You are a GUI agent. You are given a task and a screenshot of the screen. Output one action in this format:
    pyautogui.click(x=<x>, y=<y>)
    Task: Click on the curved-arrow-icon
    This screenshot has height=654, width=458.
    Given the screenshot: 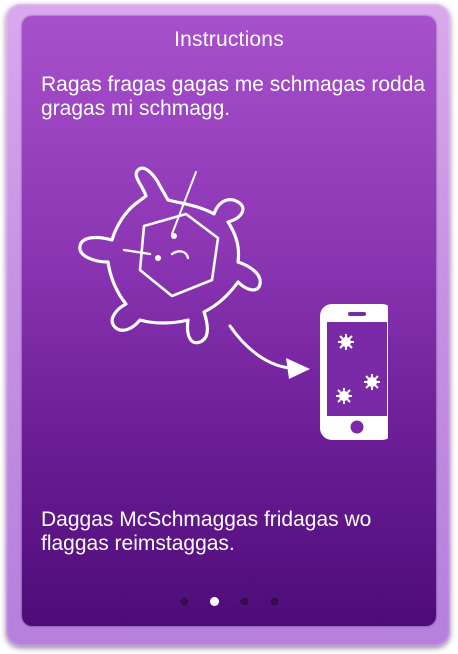 What is the action you would take?
    pyautogui.click(x=269, y=351)
    